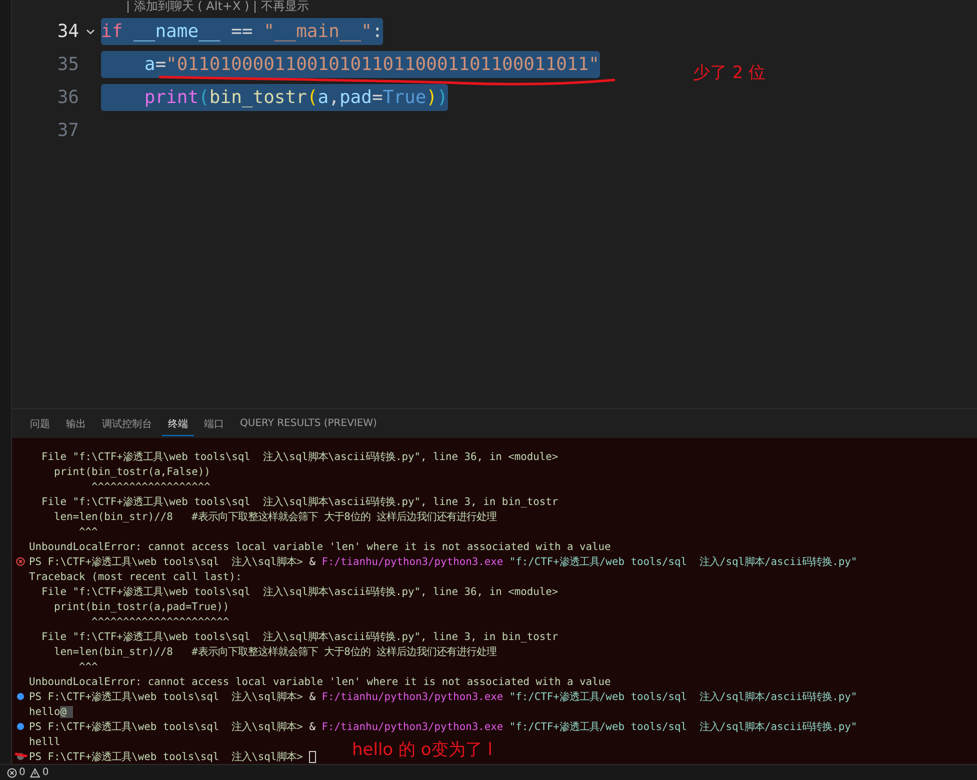 This screenshot has height=780, width=977. Describe the element at coordinates (22, 772) in the screenshot. I see `error-count: 0` at that location.